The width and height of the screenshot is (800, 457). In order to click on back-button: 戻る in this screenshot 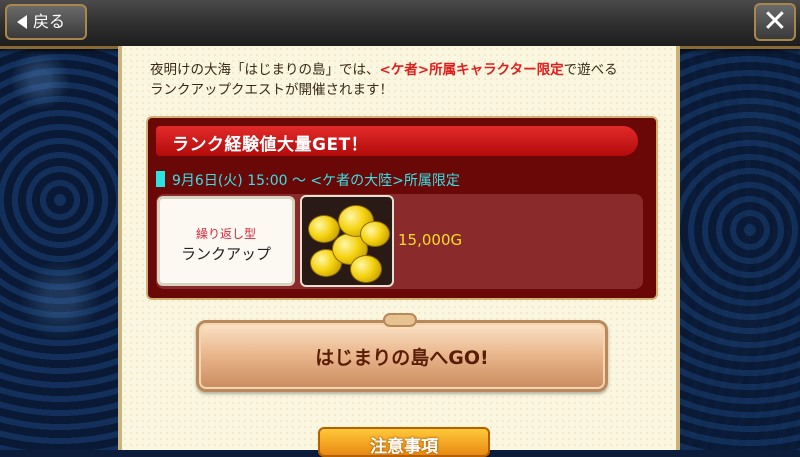, I will do `click(46, 22)`.